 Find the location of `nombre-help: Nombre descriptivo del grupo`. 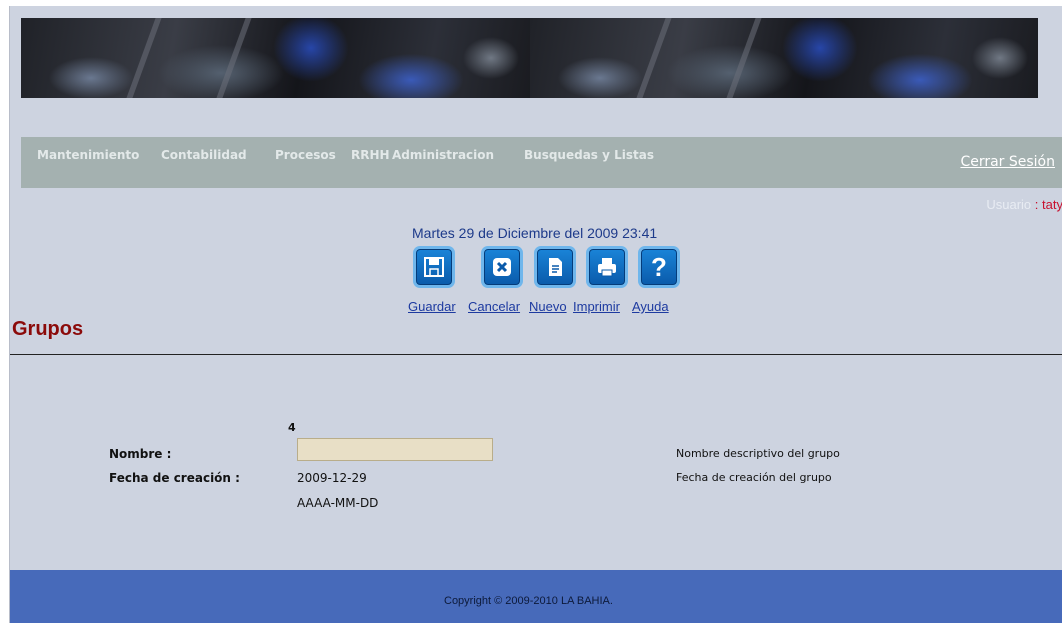

nombre-help: Nombre descriptivo del grupo is located at coordinates (758, 453).